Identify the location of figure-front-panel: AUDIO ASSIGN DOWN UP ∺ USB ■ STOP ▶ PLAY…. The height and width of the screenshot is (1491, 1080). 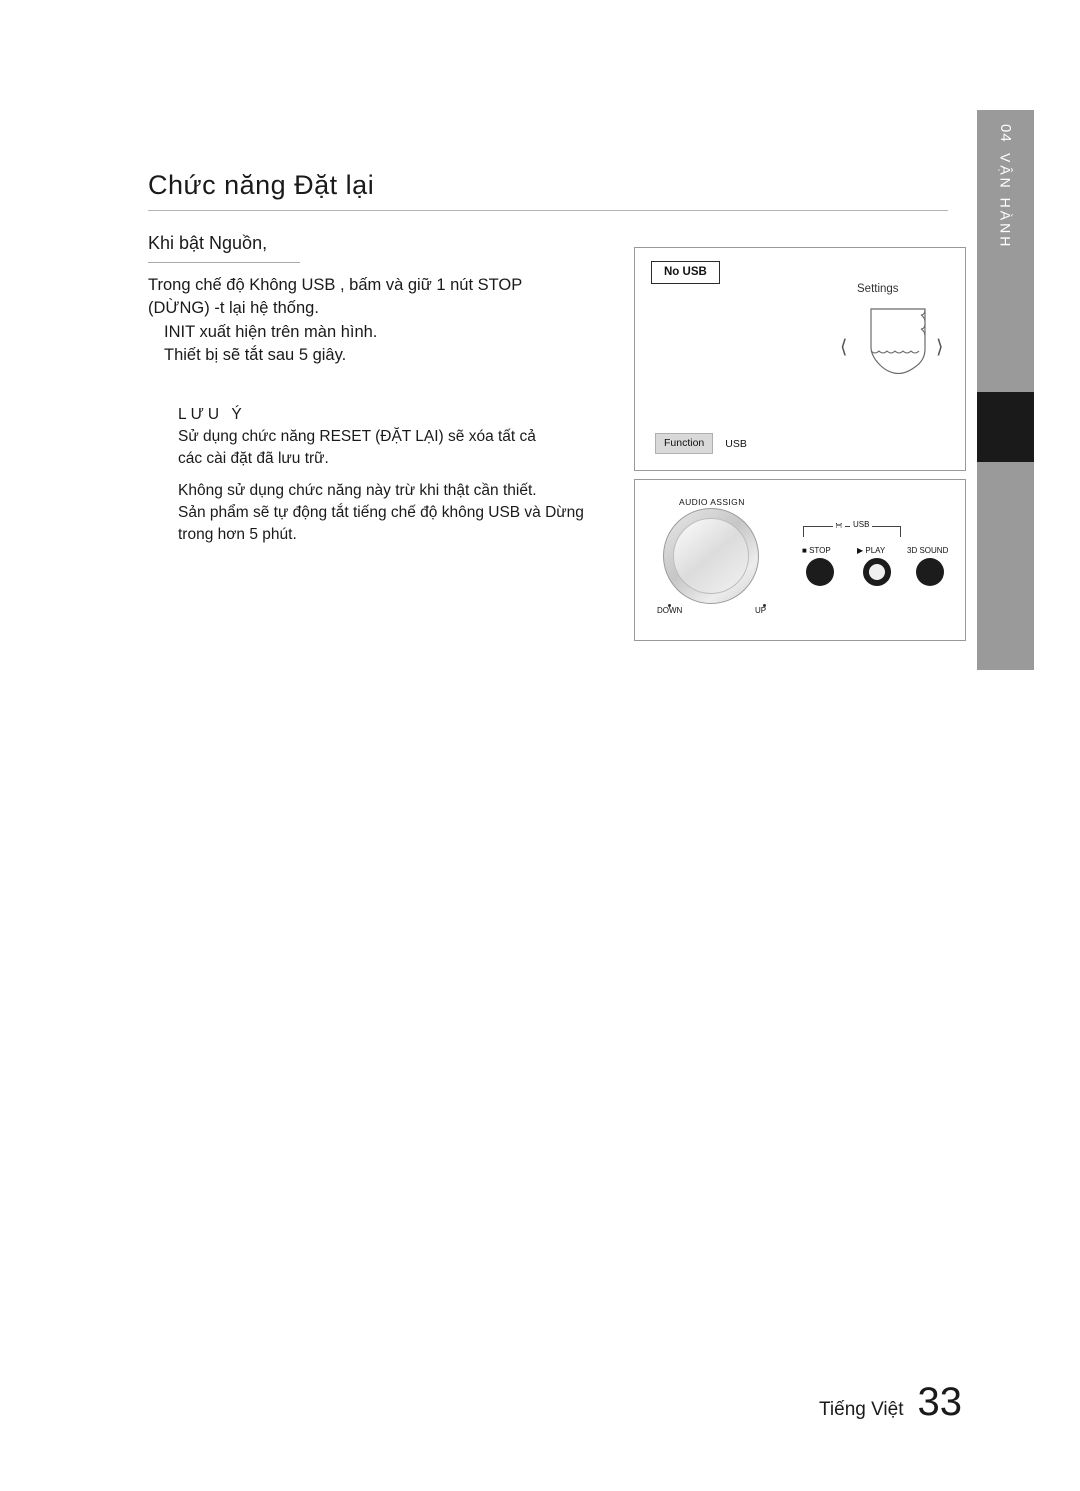
(800, 560).